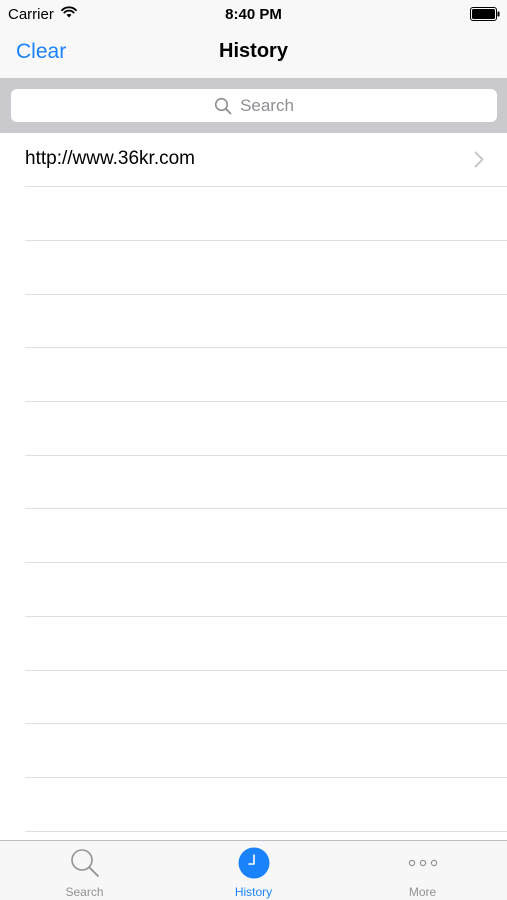  Describe the element at coordinates (84, 892) in the screenshot. I see `tab-label: Search` at that location.